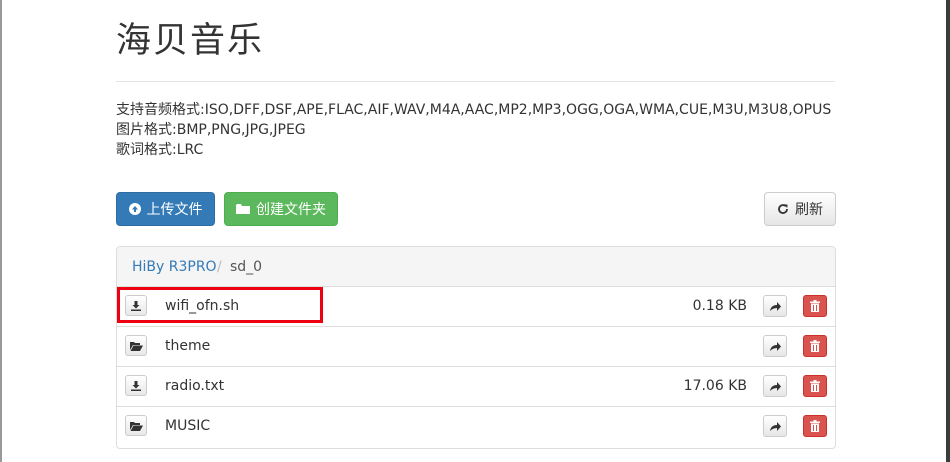  Describe the element at coordinates (160, 150) in the screenshot. I see `lyrics-formats-text: 歌词格式:LRC` at that location.